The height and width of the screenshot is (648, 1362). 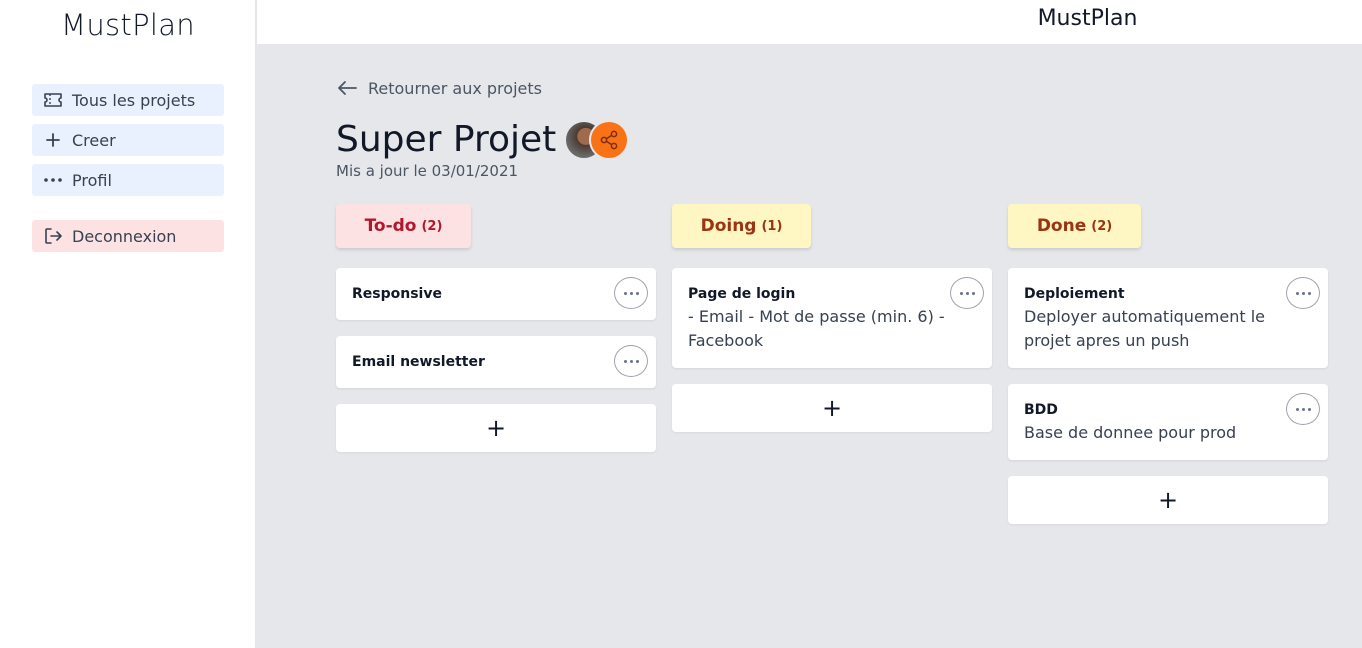 I want to click on sidebar-item-label: Tous les projets, so click(x=134, y=100).